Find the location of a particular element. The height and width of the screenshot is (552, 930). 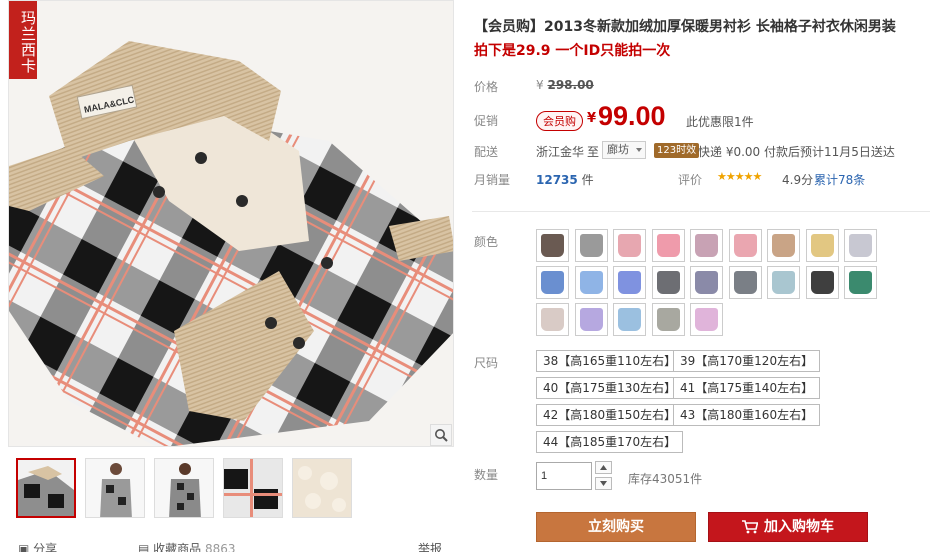

promo-limit: 此优惠限1件 is located at coordinates (720, 122).